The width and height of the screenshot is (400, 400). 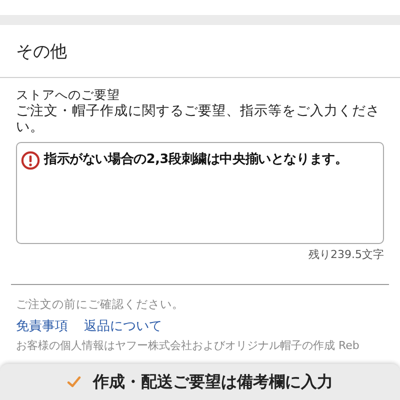 What do you see at coordinates (68, 95) in the screenshot?
I see `field-label: ストアへのご要望` at bounding box center [68, 95].